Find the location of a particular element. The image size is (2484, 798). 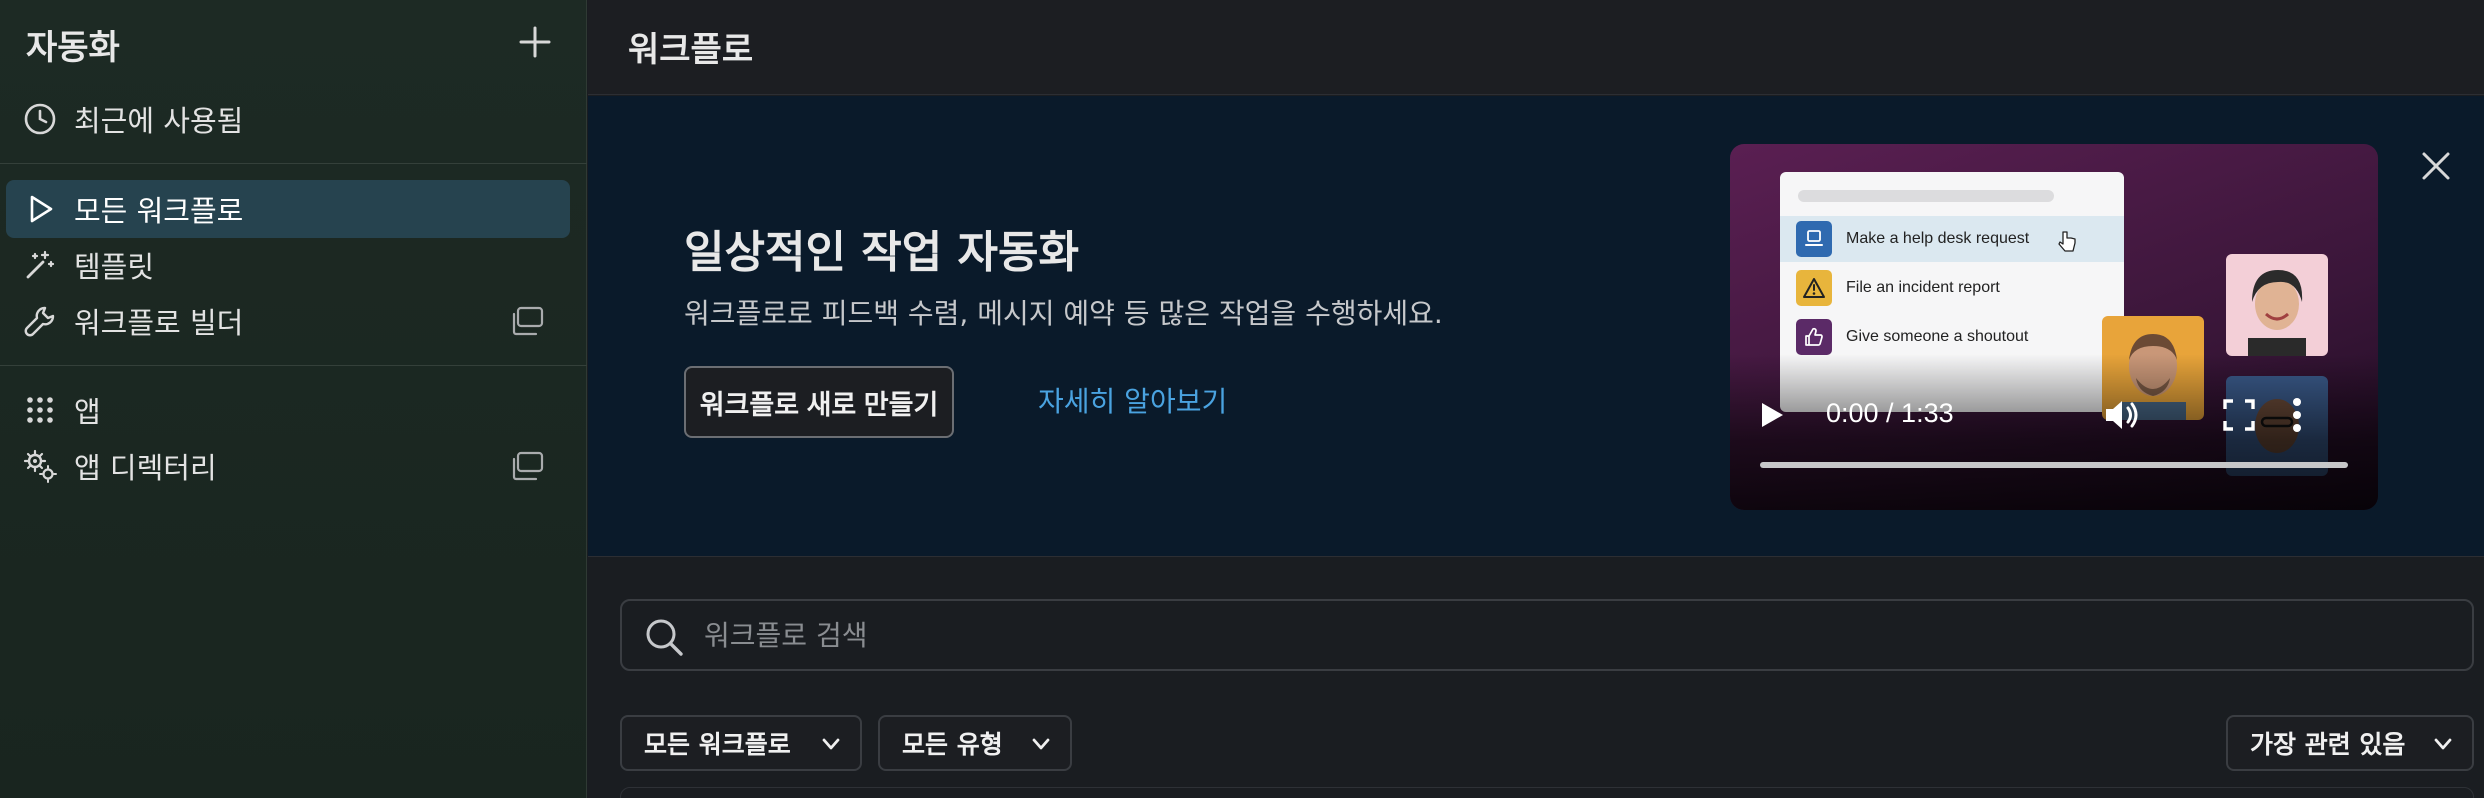

more-options-icon is located at coordinates (2297, 415).